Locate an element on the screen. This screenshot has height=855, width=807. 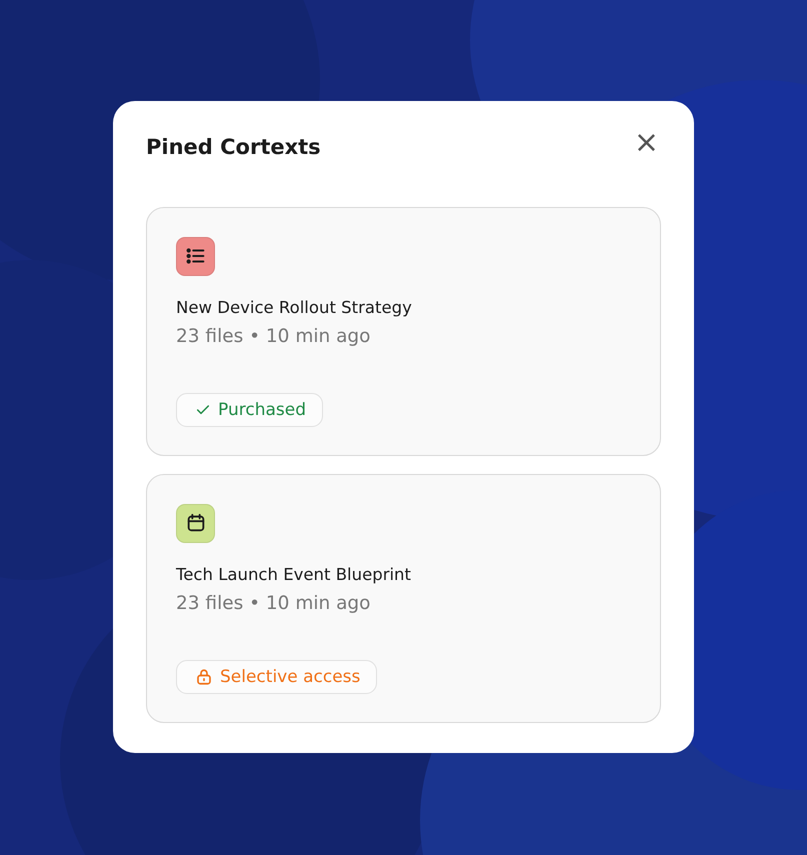
status-label: Selective access is located at coordinates (290, 676).